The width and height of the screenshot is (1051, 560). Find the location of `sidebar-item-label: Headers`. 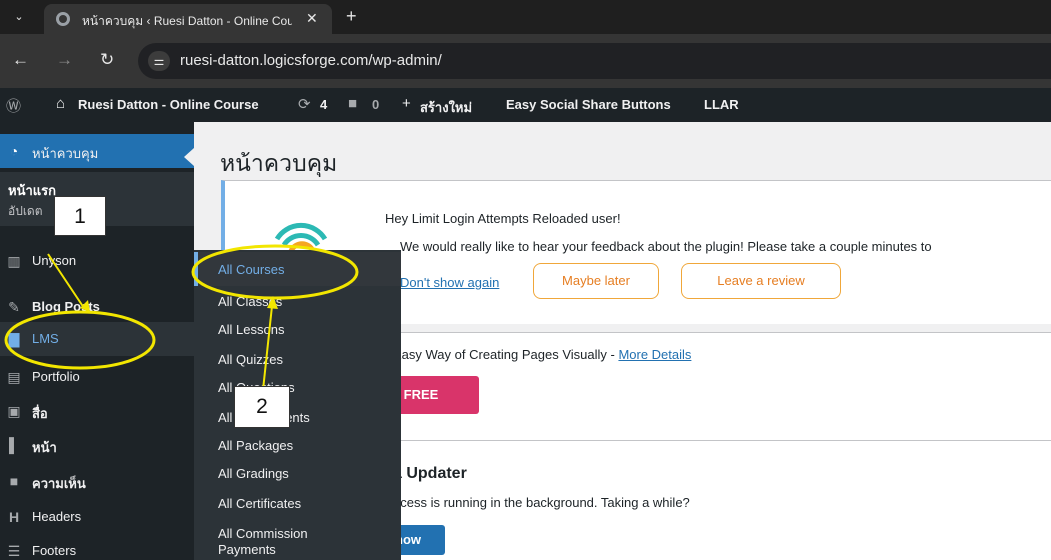

sidebar-item-label: Headers is located at coordinates (57, 516).